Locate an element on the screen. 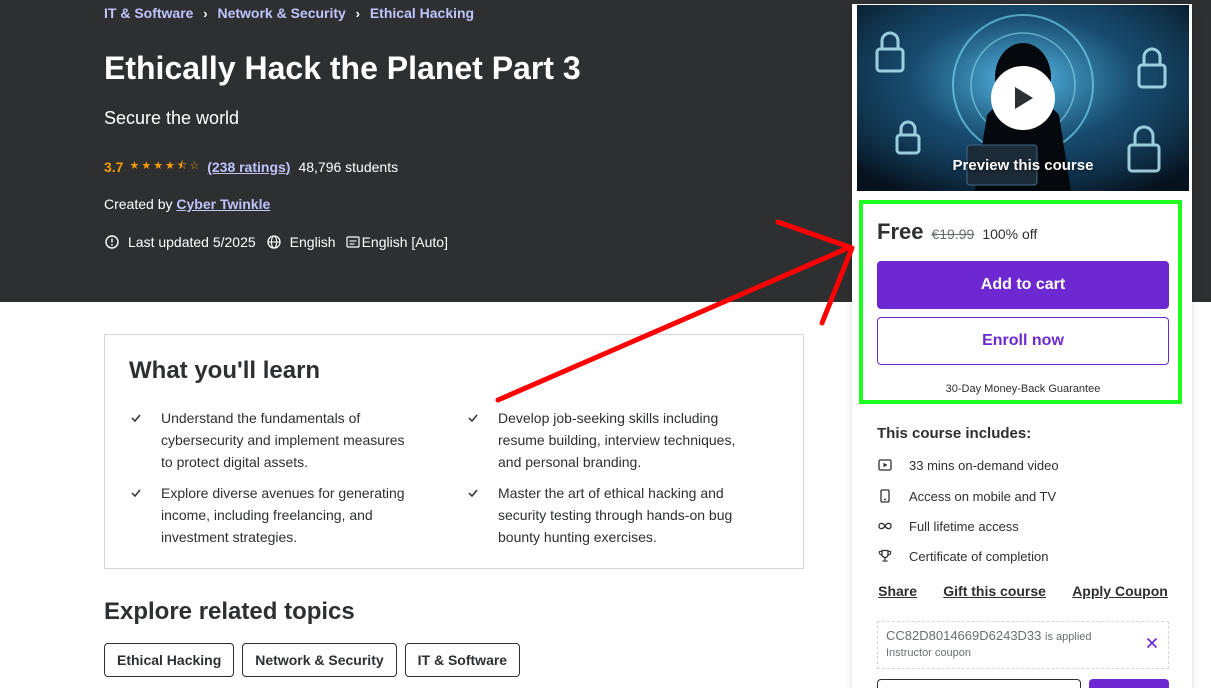 Image resolution: width=1211 pixels, height=688 pixels. breadcrumb-ethical-hacking: Ethical Hacking is located at coordinates (422, 13).